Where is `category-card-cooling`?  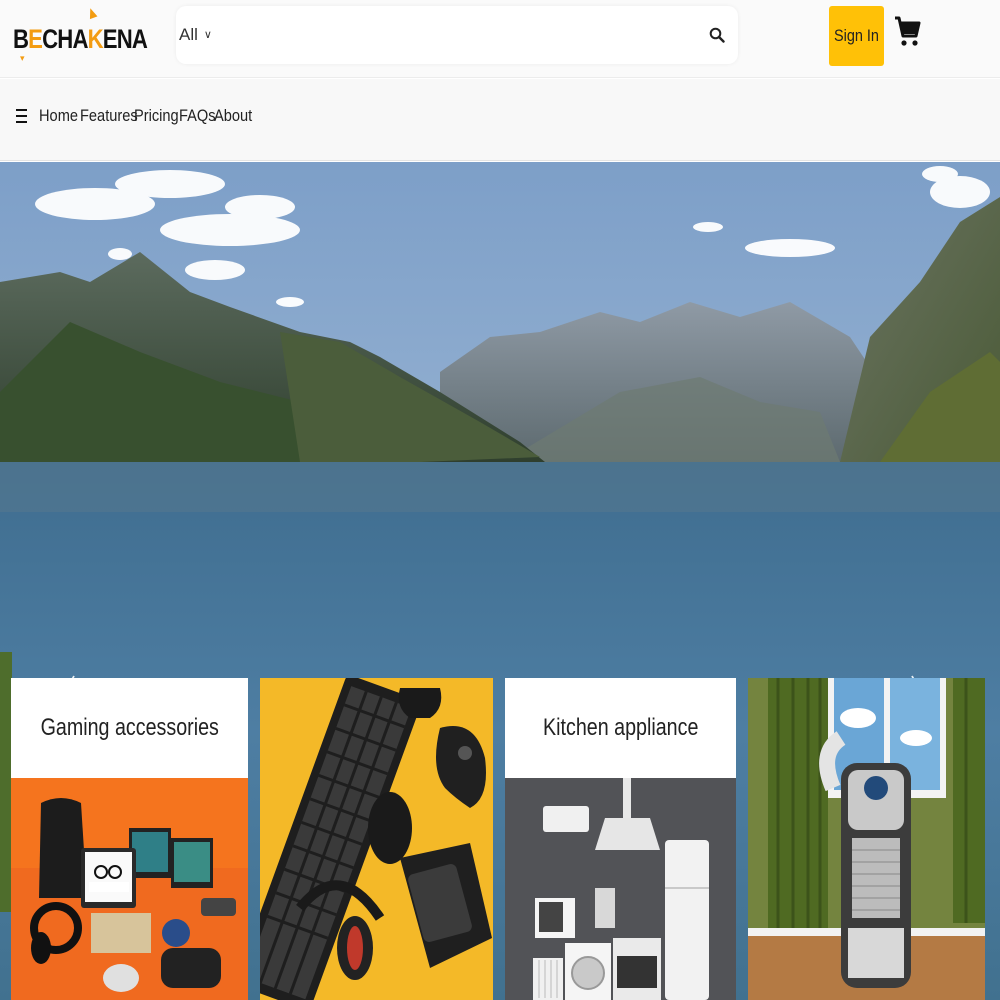 category-card-cooling is located at coordinates (866, 839).